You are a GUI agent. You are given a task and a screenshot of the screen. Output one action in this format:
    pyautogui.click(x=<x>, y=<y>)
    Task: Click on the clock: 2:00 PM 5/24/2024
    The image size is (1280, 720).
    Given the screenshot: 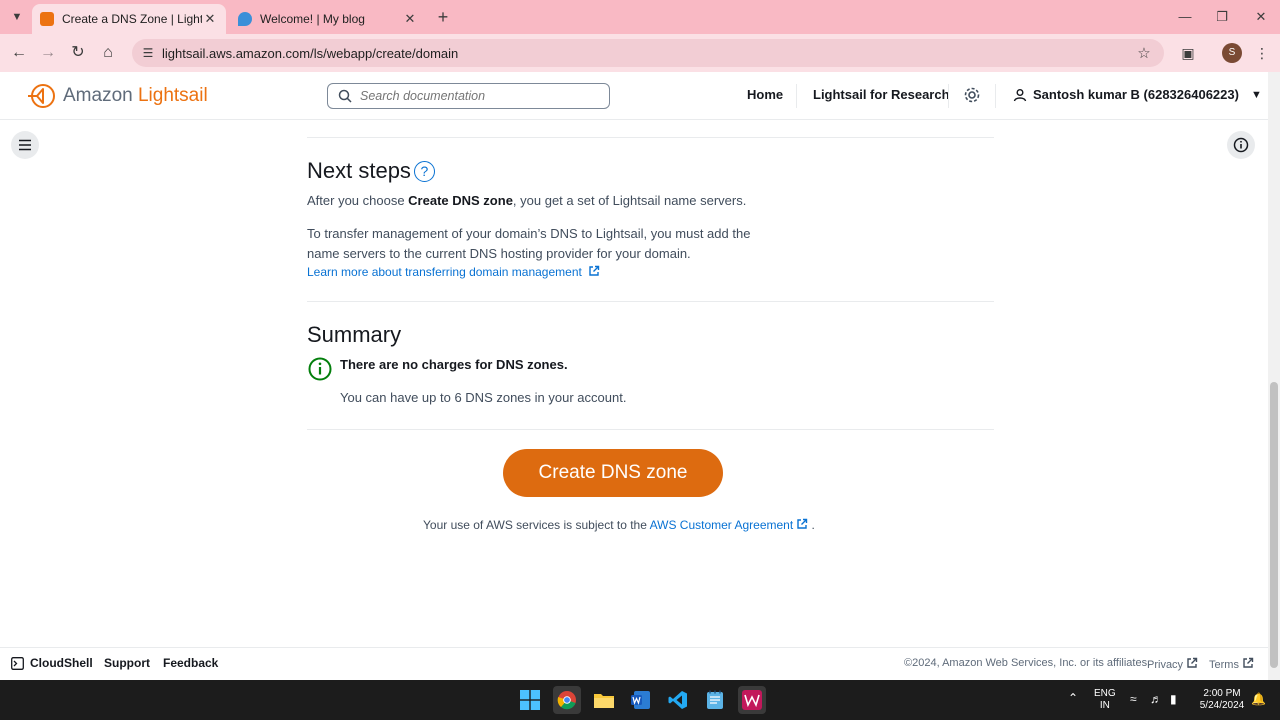 What is the action you would take?
    pyautogui.click(x=1222, y=700)
    